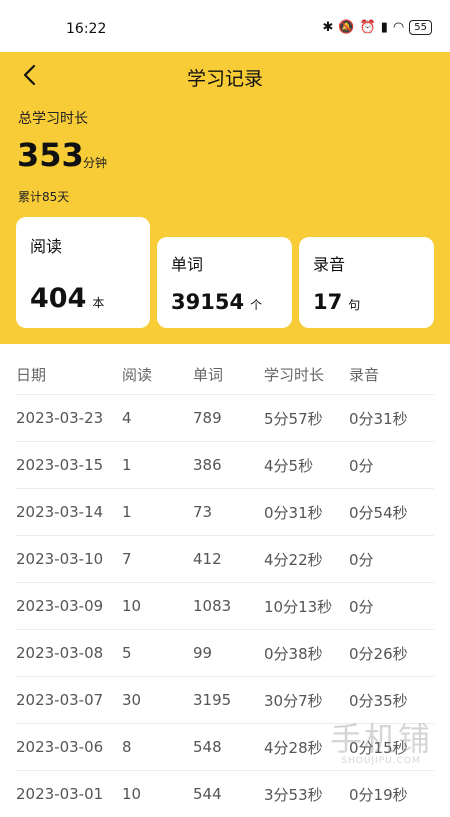 Image resolution: width=450 pixels, height=817 pixels. I want to click on cell-study-time: 30分7秒, so click(293, 700).